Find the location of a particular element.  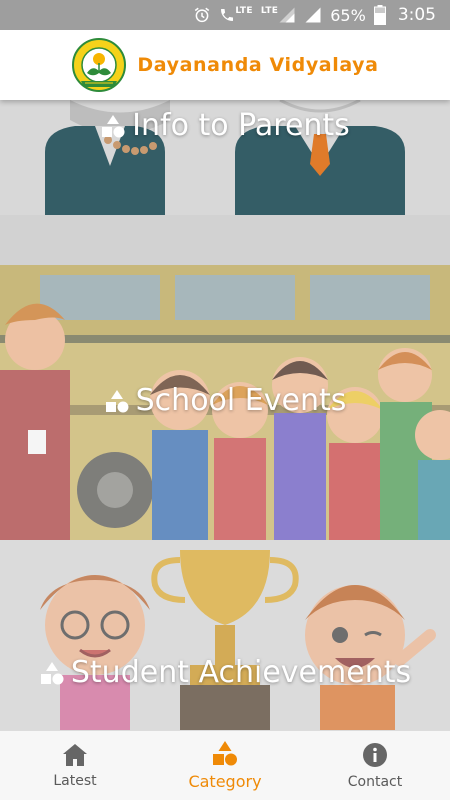

bottom-navigation: Latest Category Contact is located at coordinates (225, 765).